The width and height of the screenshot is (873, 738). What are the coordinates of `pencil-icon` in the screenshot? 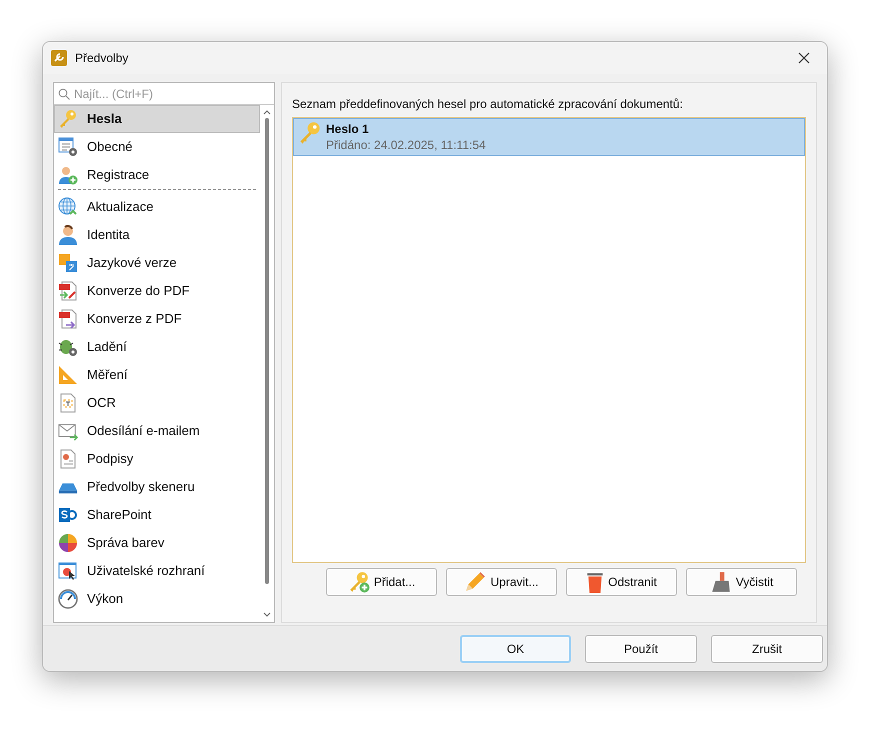 It's located at (475, 582).